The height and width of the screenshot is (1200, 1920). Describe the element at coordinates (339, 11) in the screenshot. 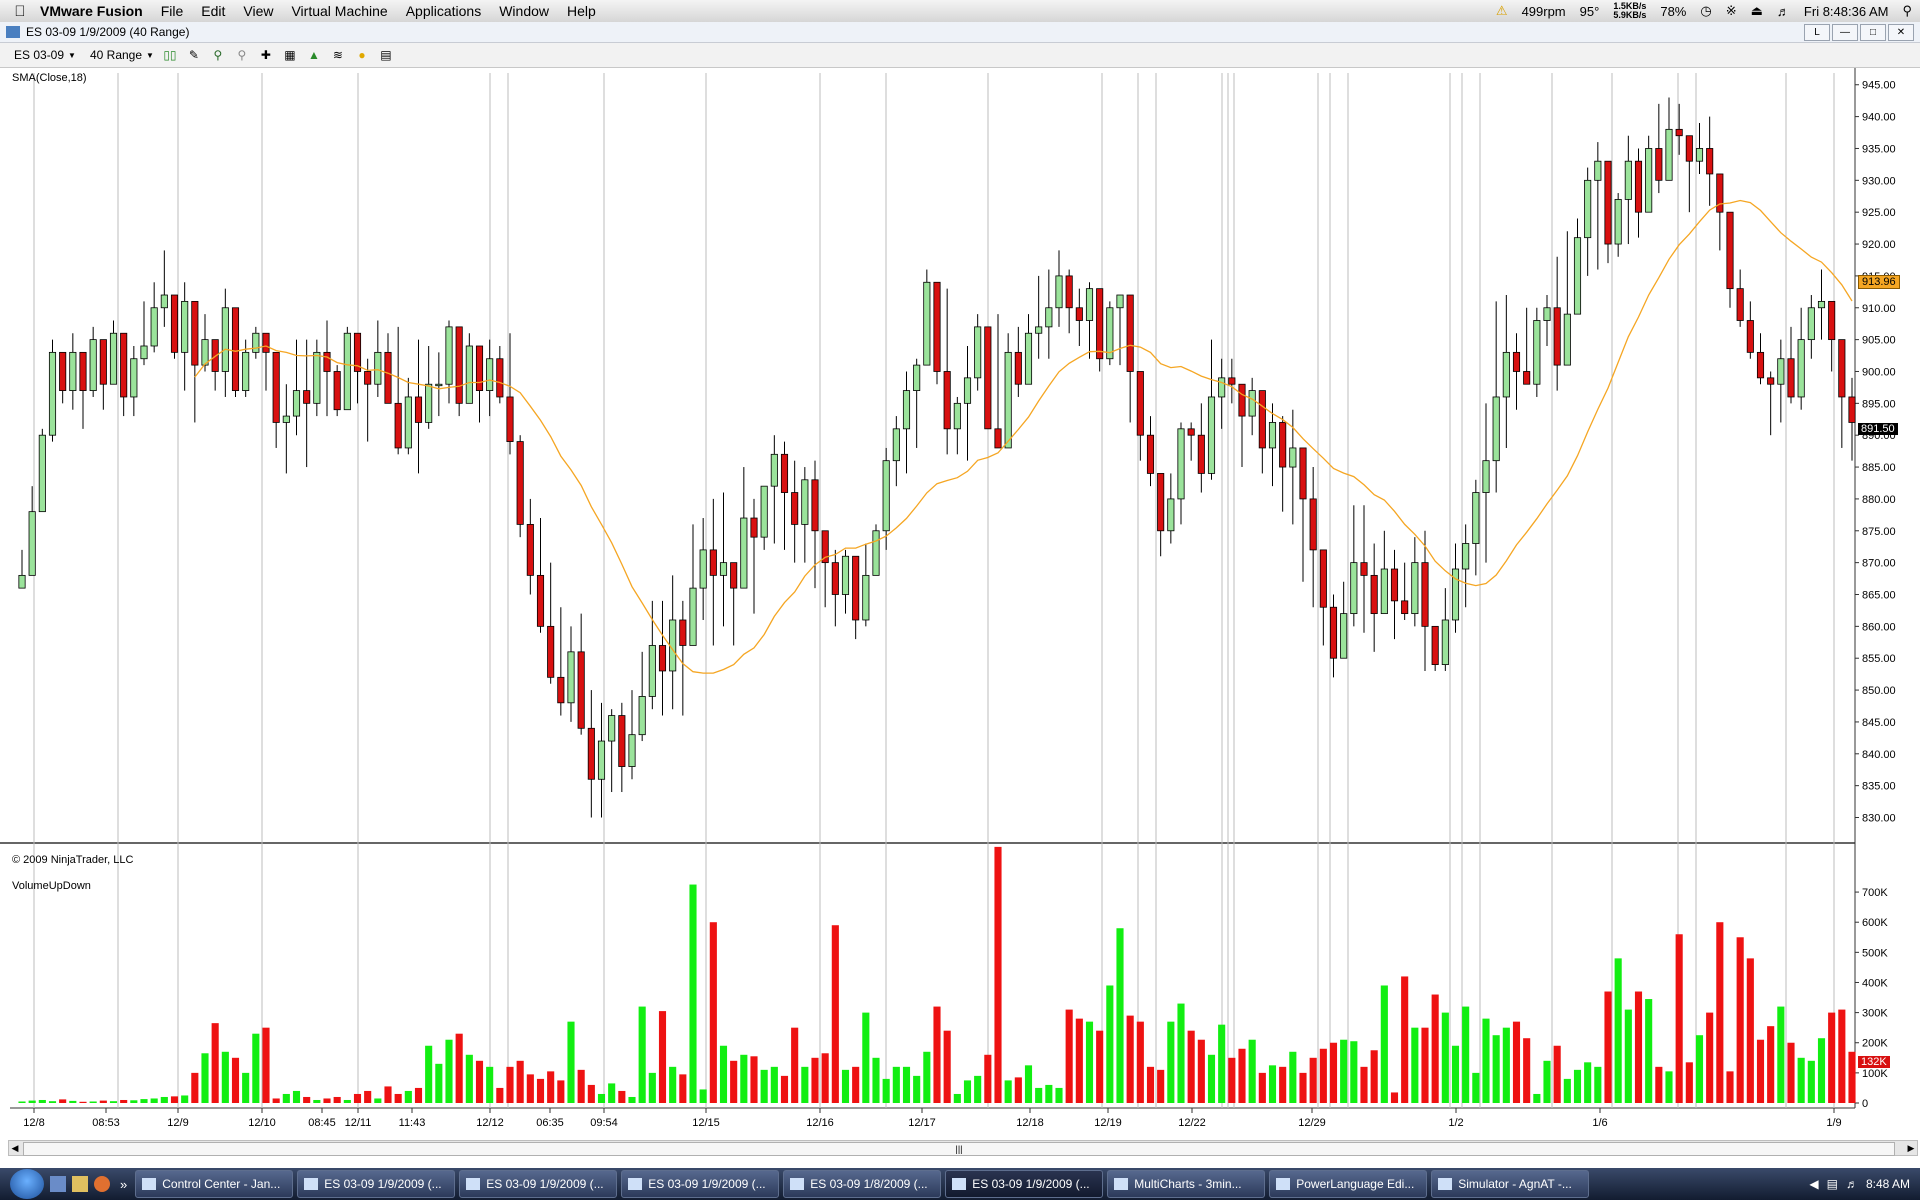

I see `menu-virtual-machine: Virtual Machine` at that location.